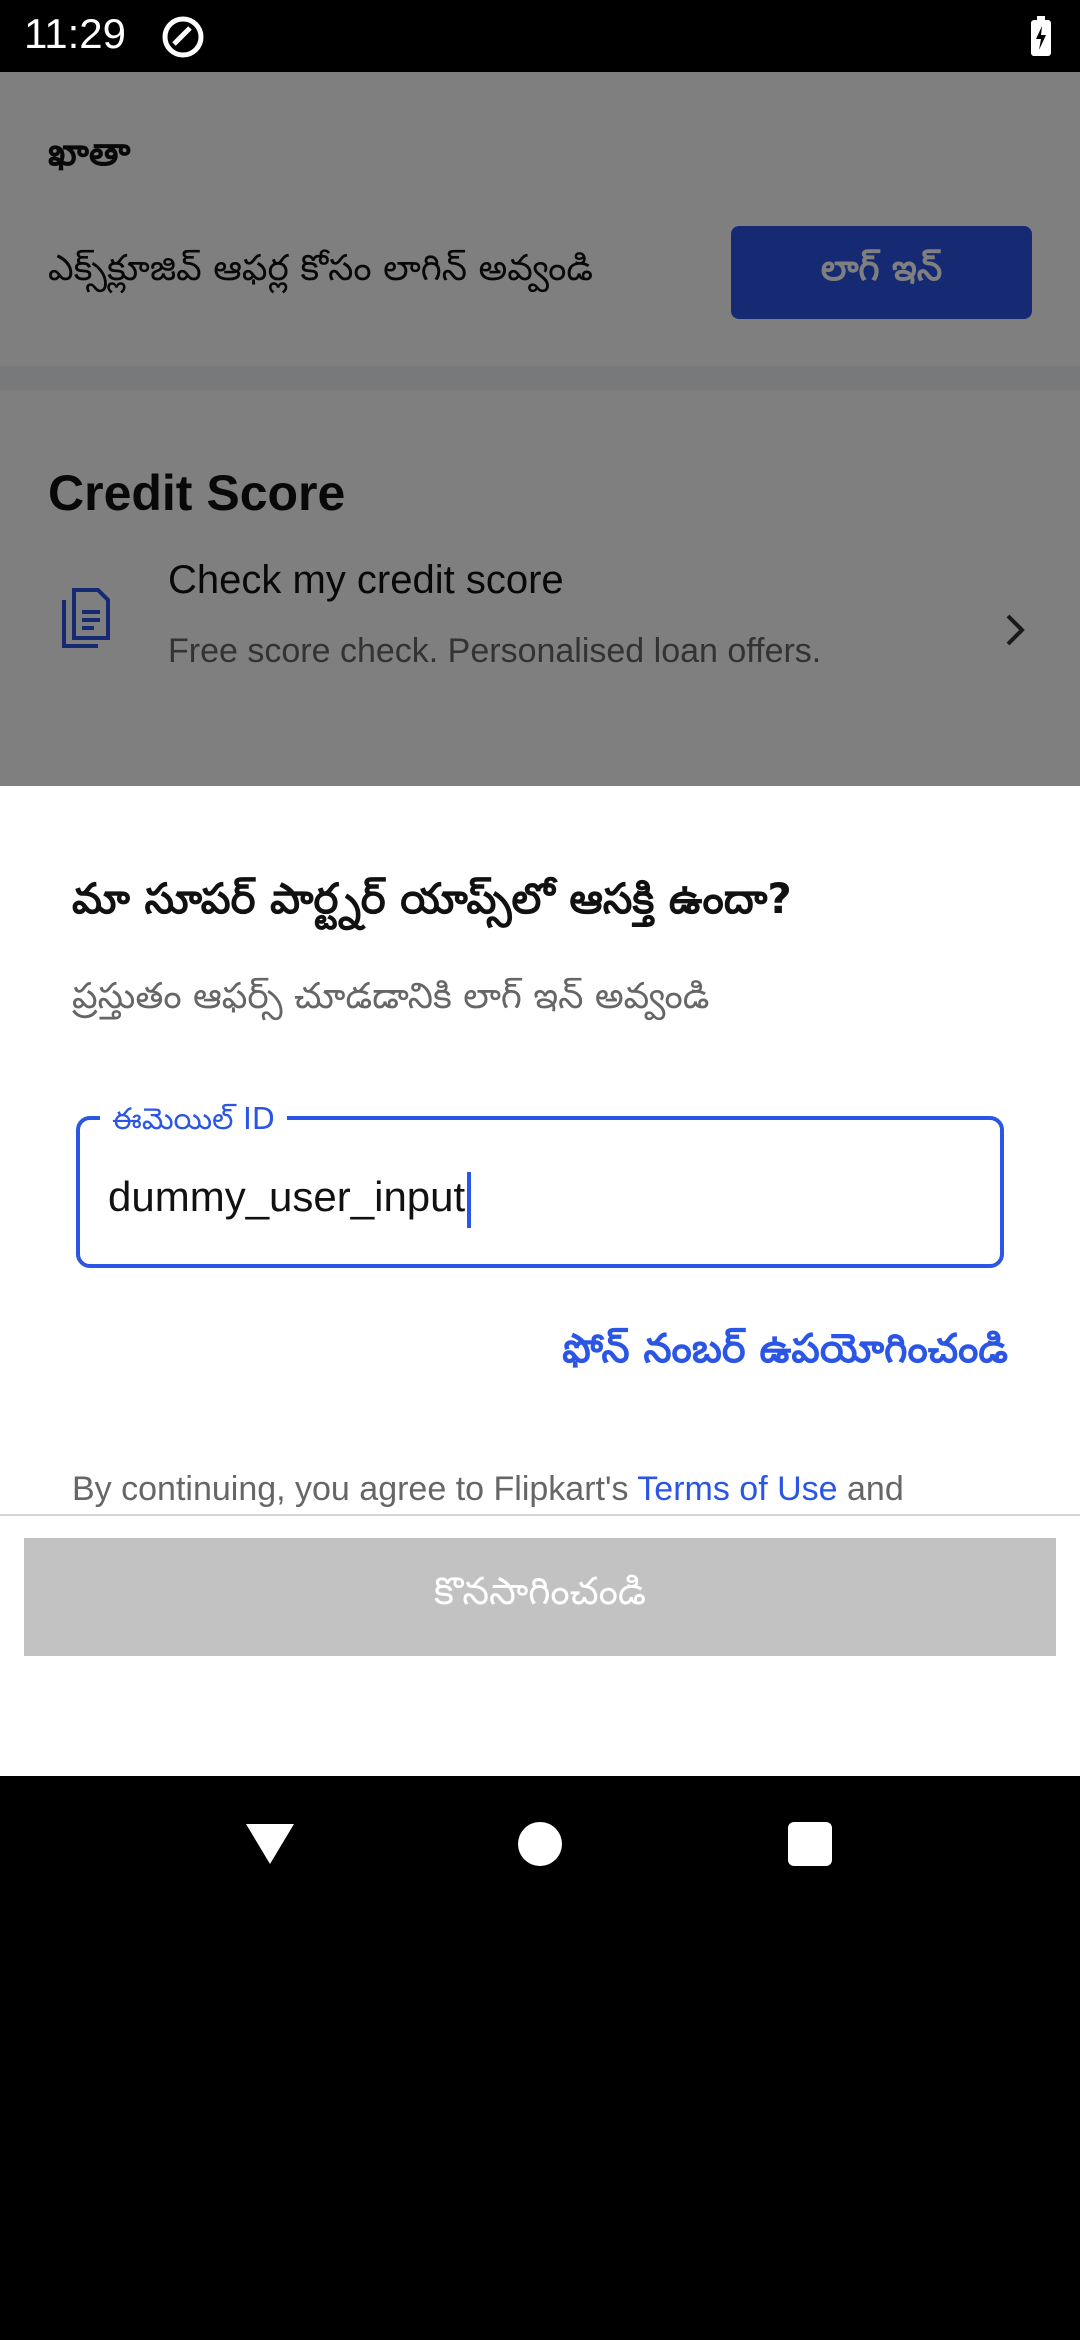 The width and height of the screenshot is (1080, 2340). What do you see at coordinates (270, 1844) in the screenshot?
I see `back-icon` at bounding box center [270, 1844].